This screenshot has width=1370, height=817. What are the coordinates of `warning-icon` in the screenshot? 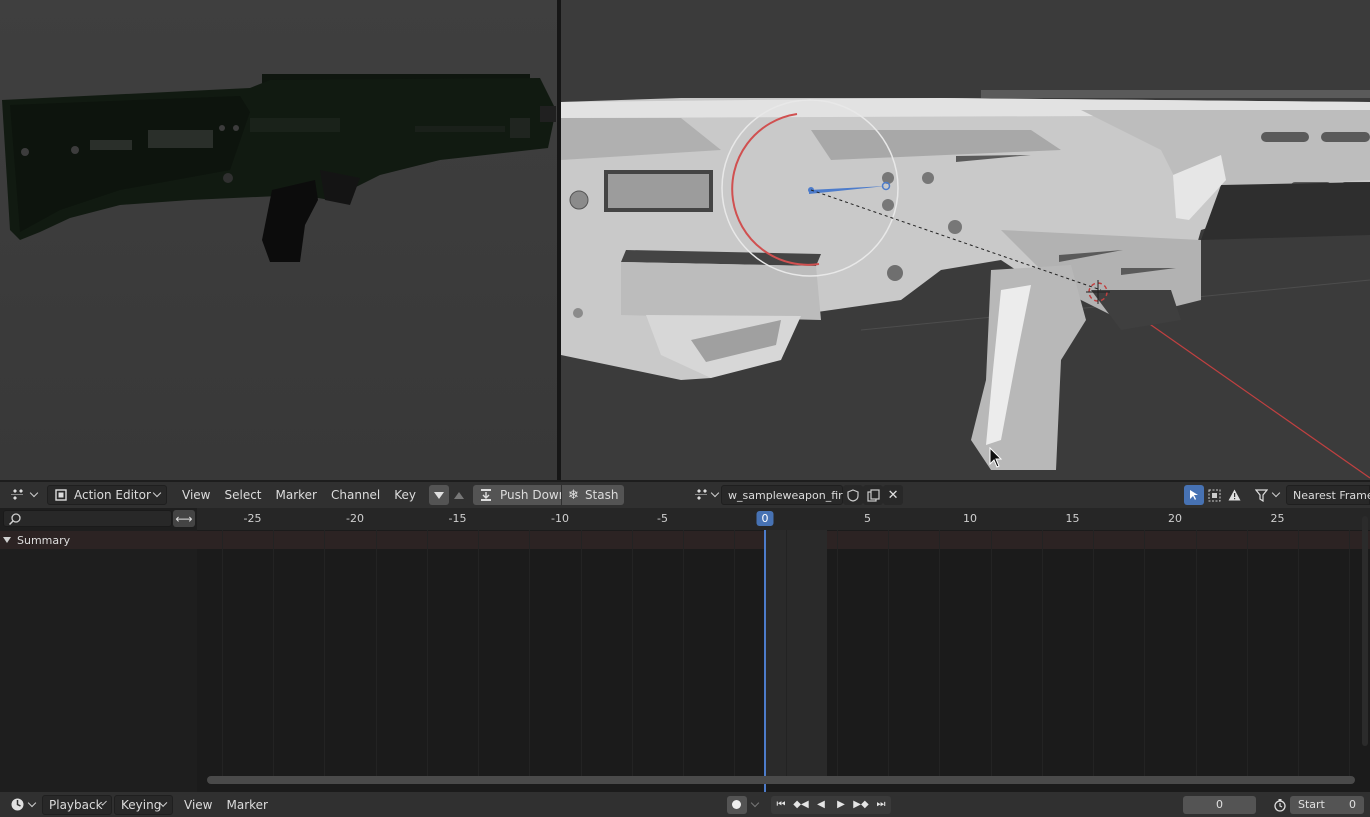 It's located at (1234, 495).